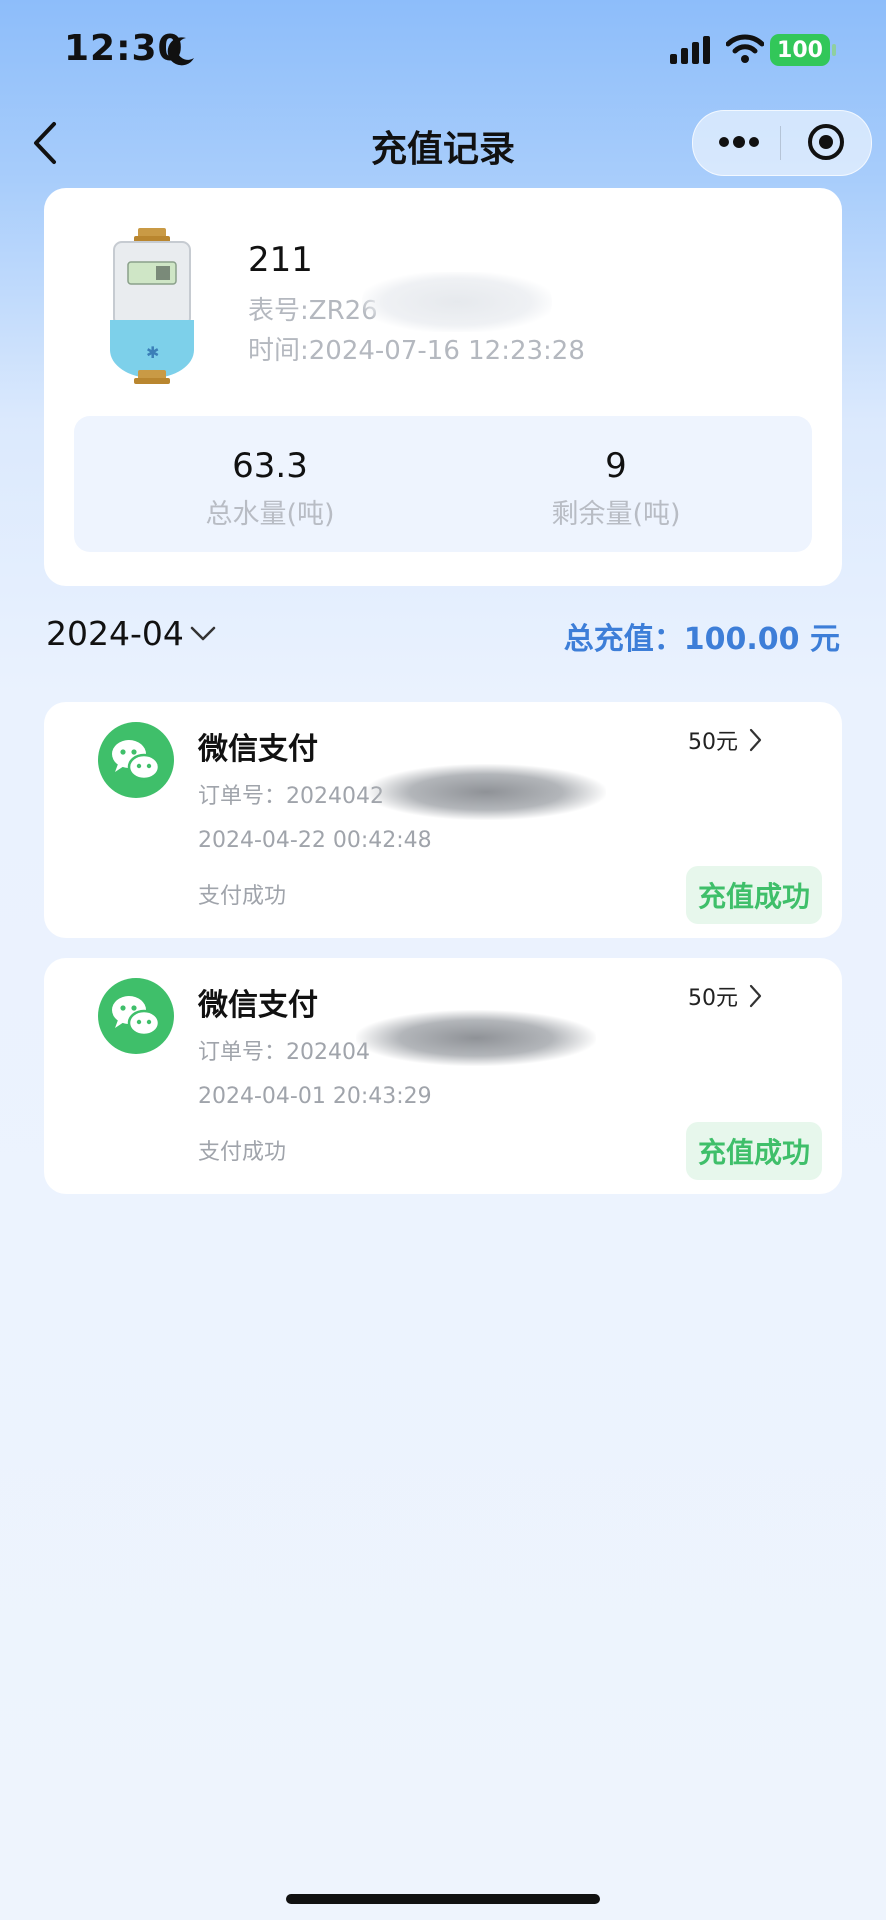 Image resolution: width=886 pixels, height=1920 pixels. I want to click on chevron-down-icon, so click(203, 633).